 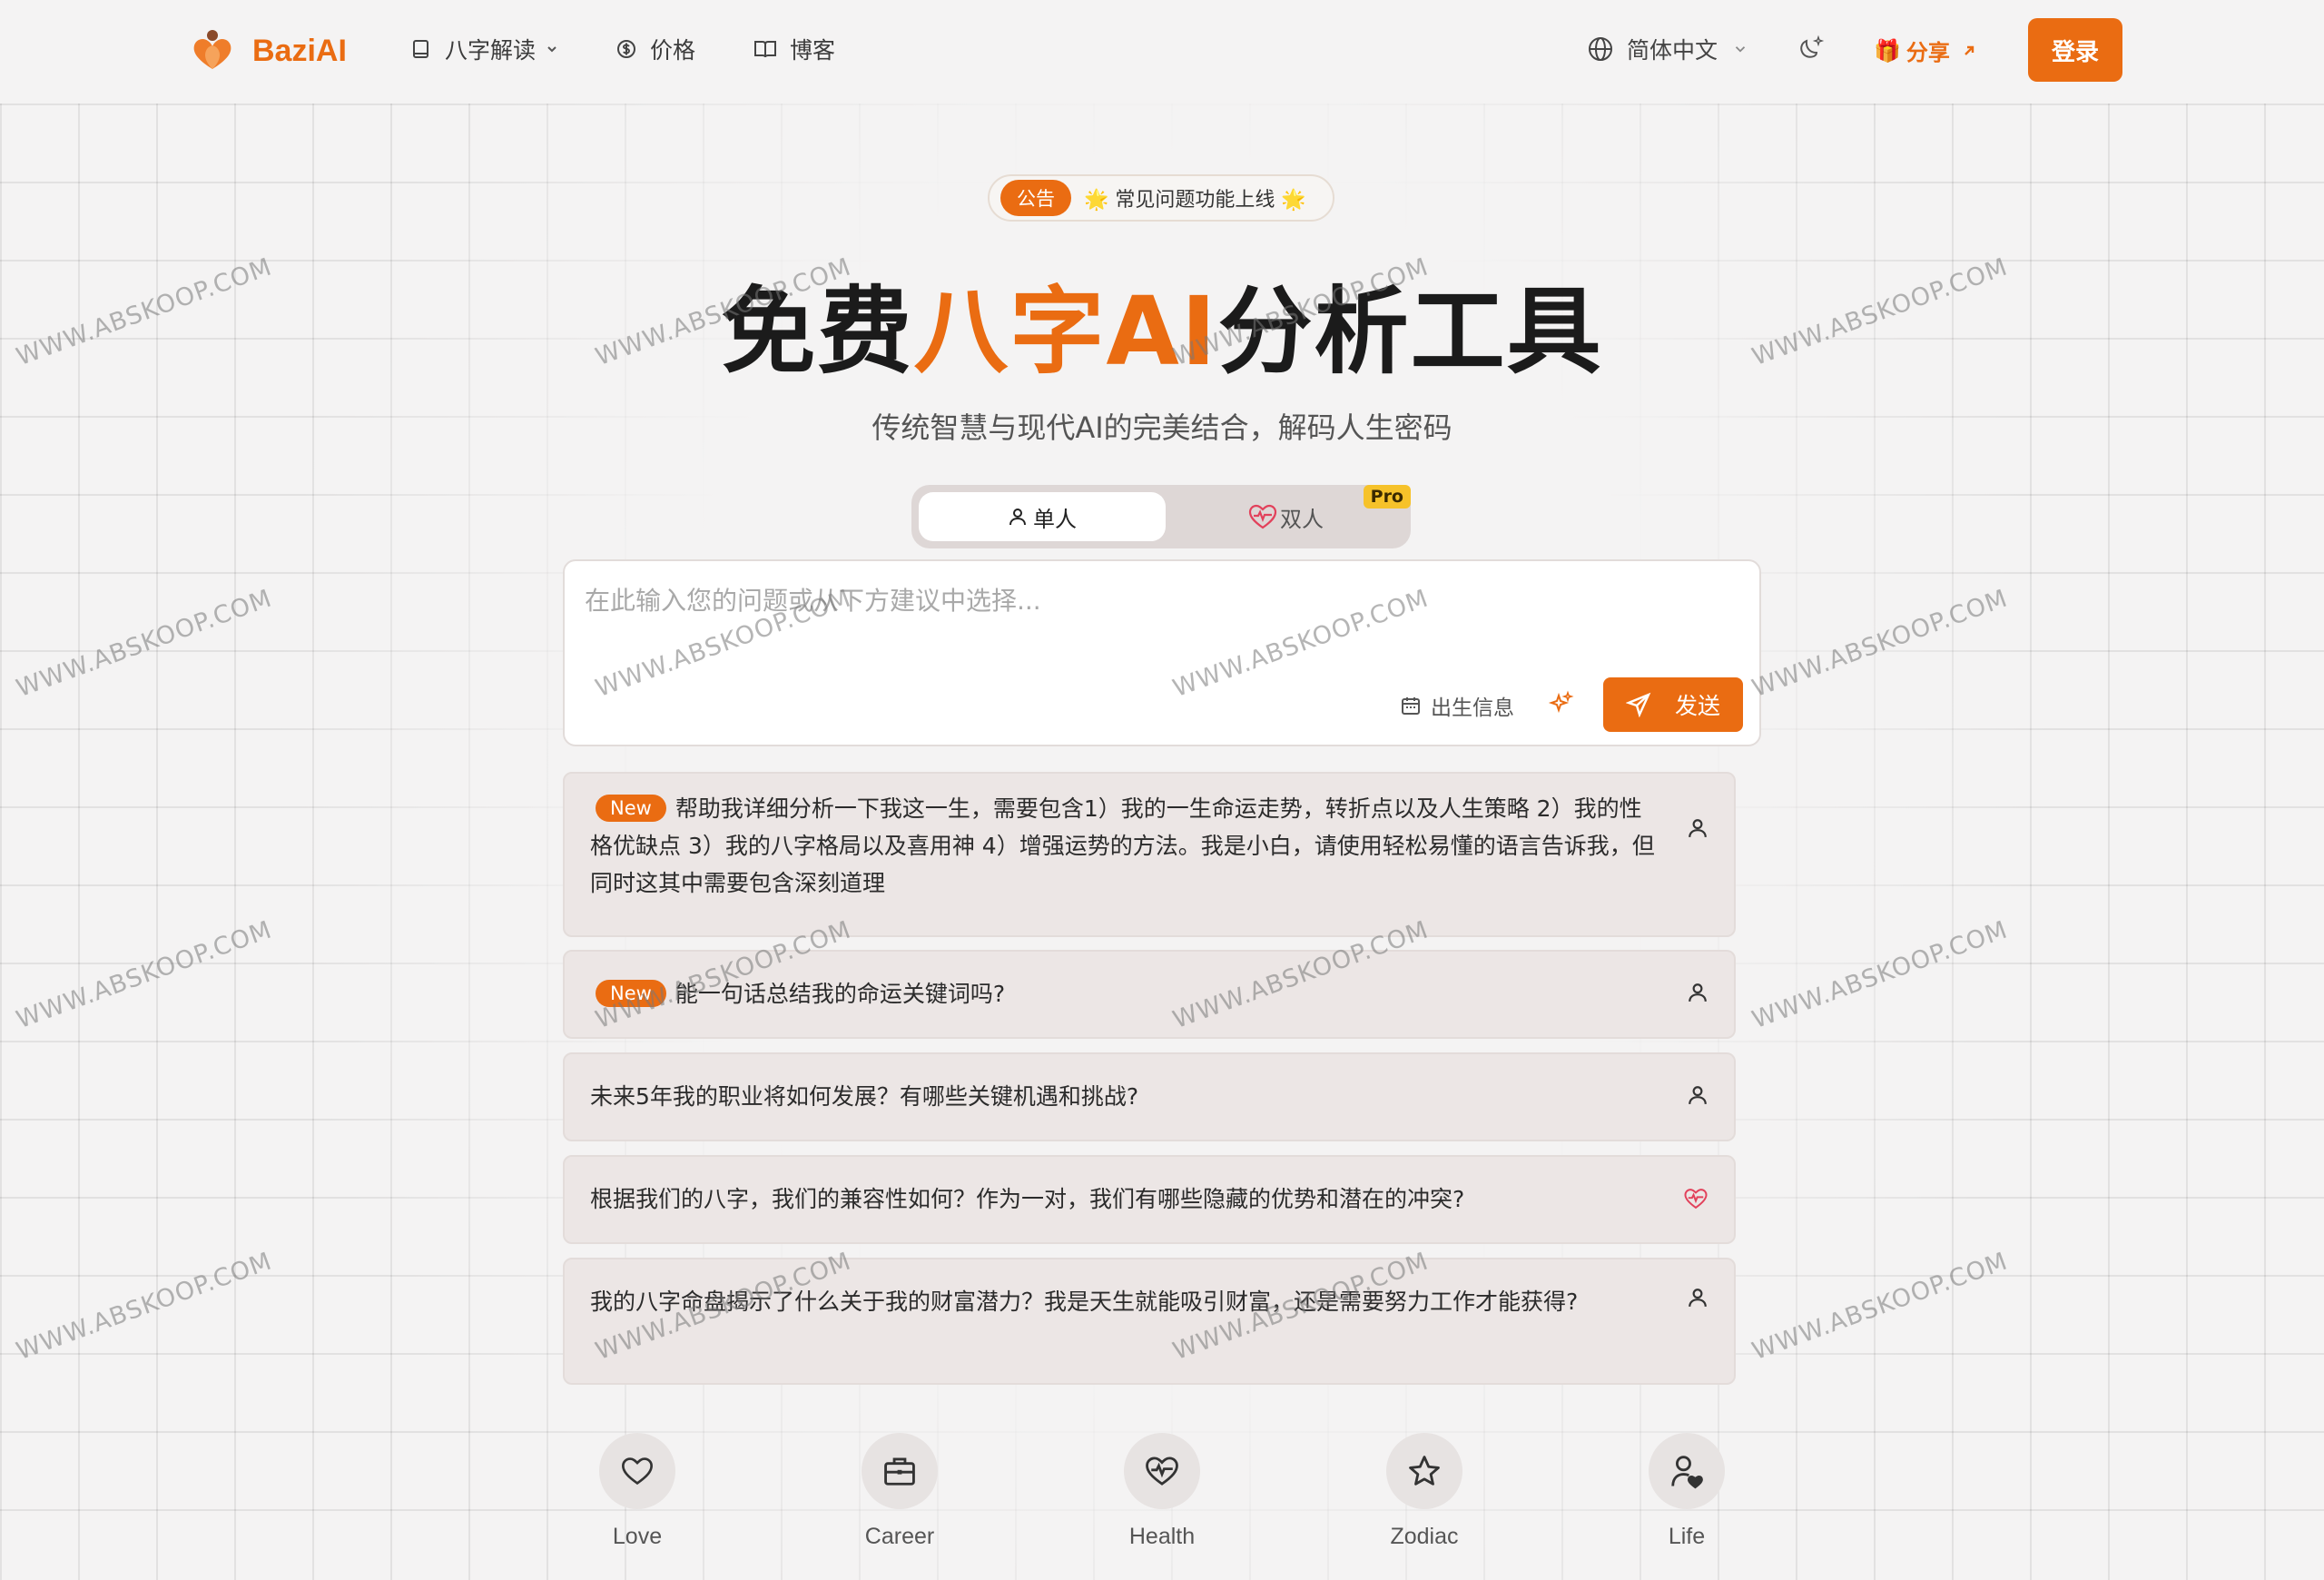 What do you see at coordinates (1161, 622) in the screenshot?
I see `question-input` at bounding box center [1161, 622].